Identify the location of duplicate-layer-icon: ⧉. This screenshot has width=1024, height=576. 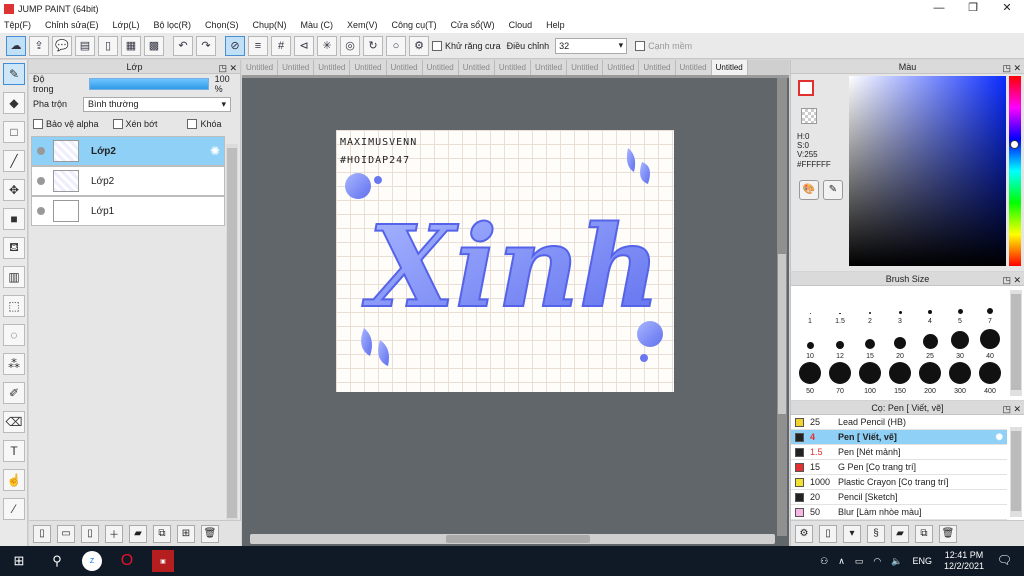
(162, 533).